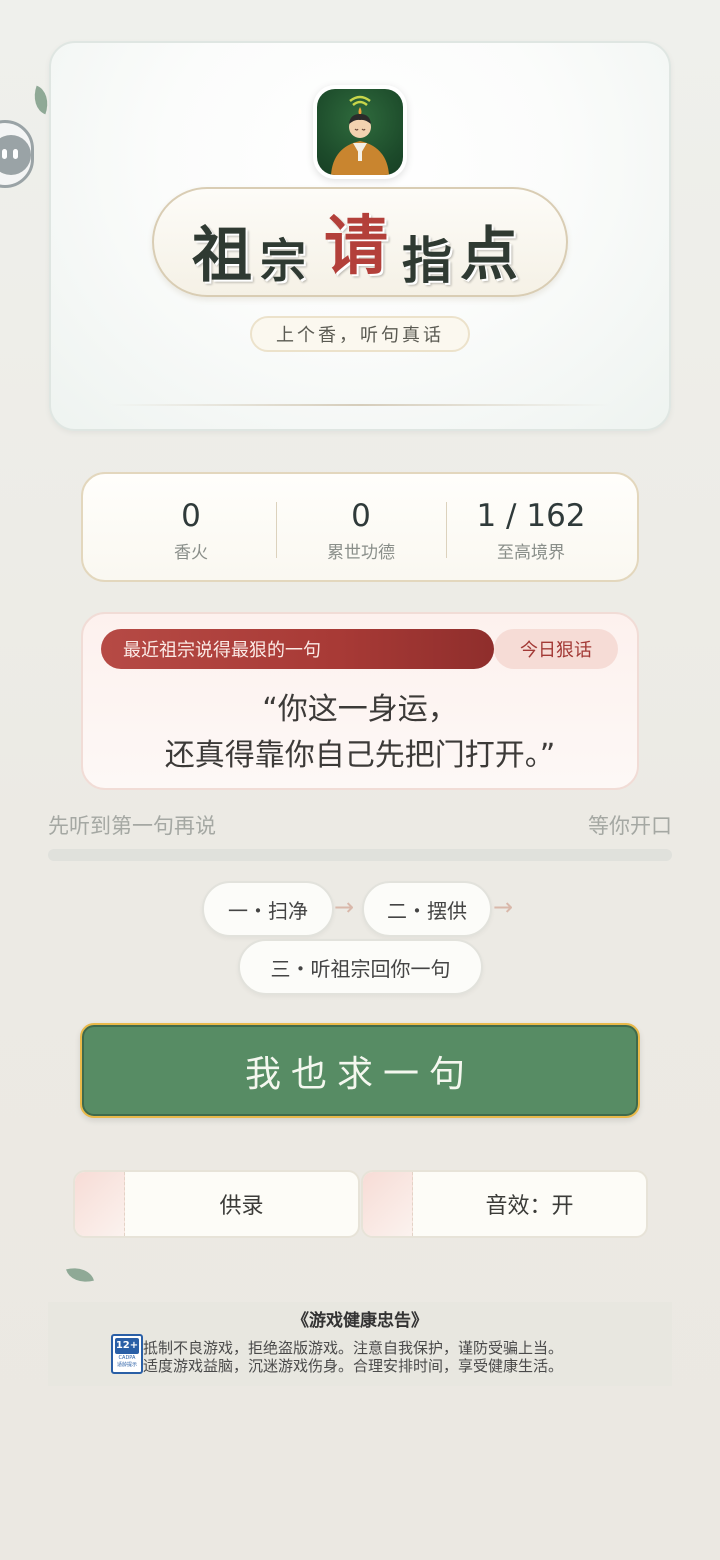  I want to click on title-char-2: 宗, so click(283, 261).